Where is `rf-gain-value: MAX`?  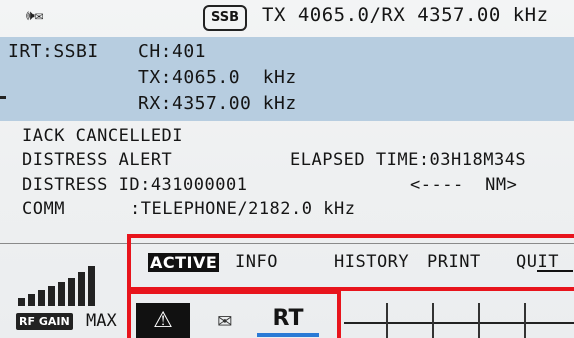 rf-gain-value: MAX is located at coordinates (101, 321).